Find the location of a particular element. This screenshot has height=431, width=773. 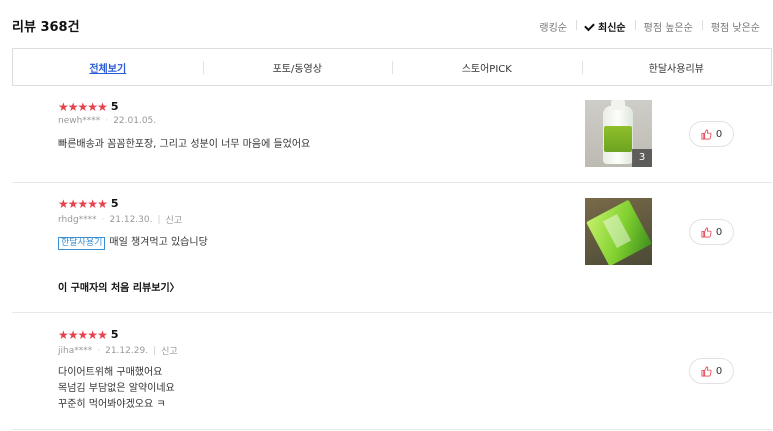

reviews-header: 리뷰 368건 랭킹순 최신순 평점 높은순 평점 낮은순 is located at coordinates (386, 24).